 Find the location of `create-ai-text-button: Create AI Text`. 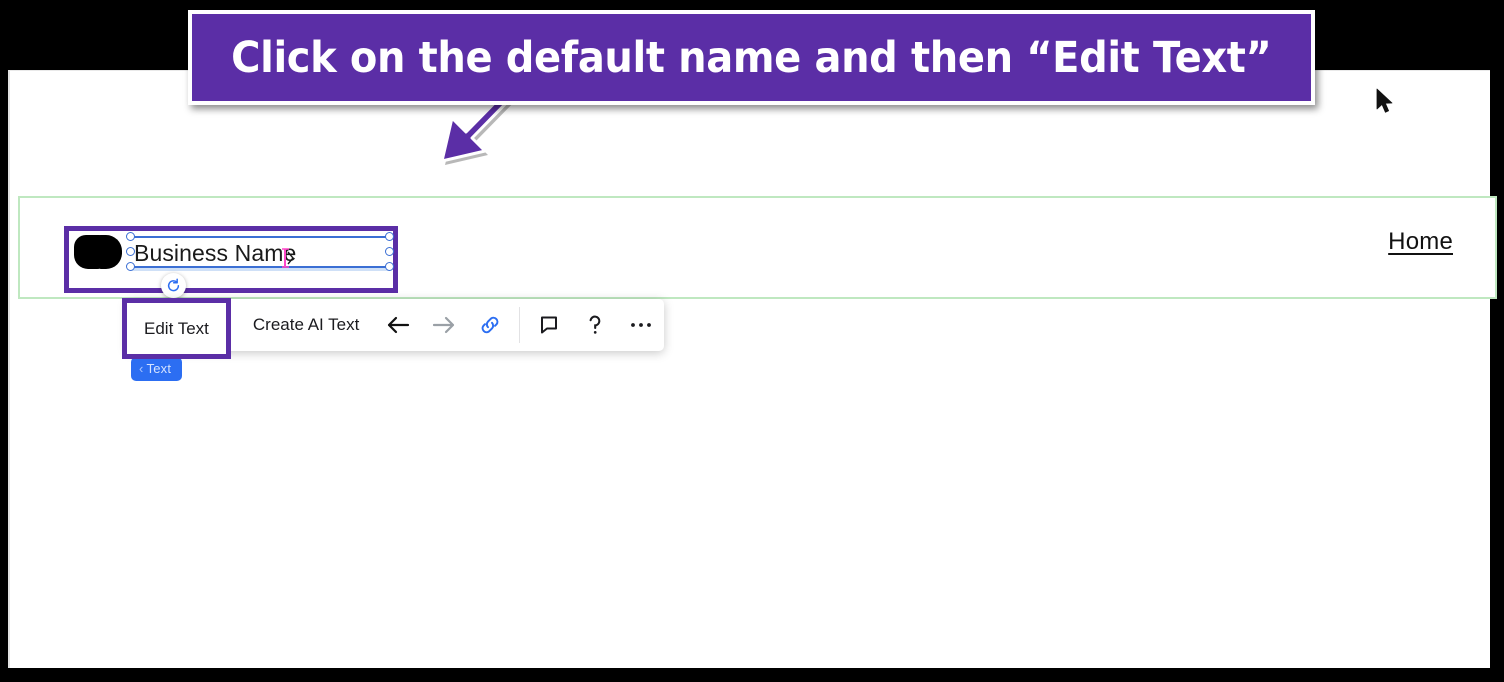

create-ai-text-button: Create AI Text is located at coordinates (303, 325).